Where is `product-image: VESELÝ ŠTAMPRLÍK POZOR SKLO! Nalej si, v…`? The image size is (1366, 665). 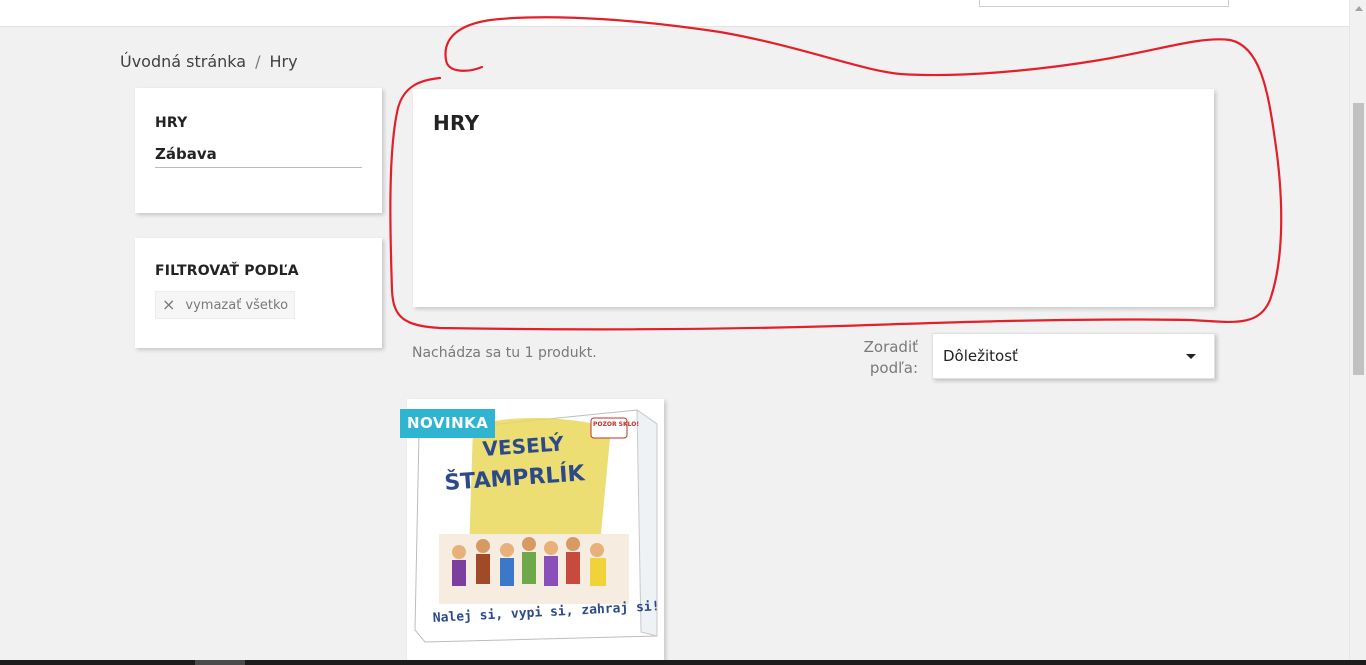
product-image: VESELÝ ŠTAMPRLÍK POZOR SKLO! Nalej si, v… is located at coordinates (536, 524).